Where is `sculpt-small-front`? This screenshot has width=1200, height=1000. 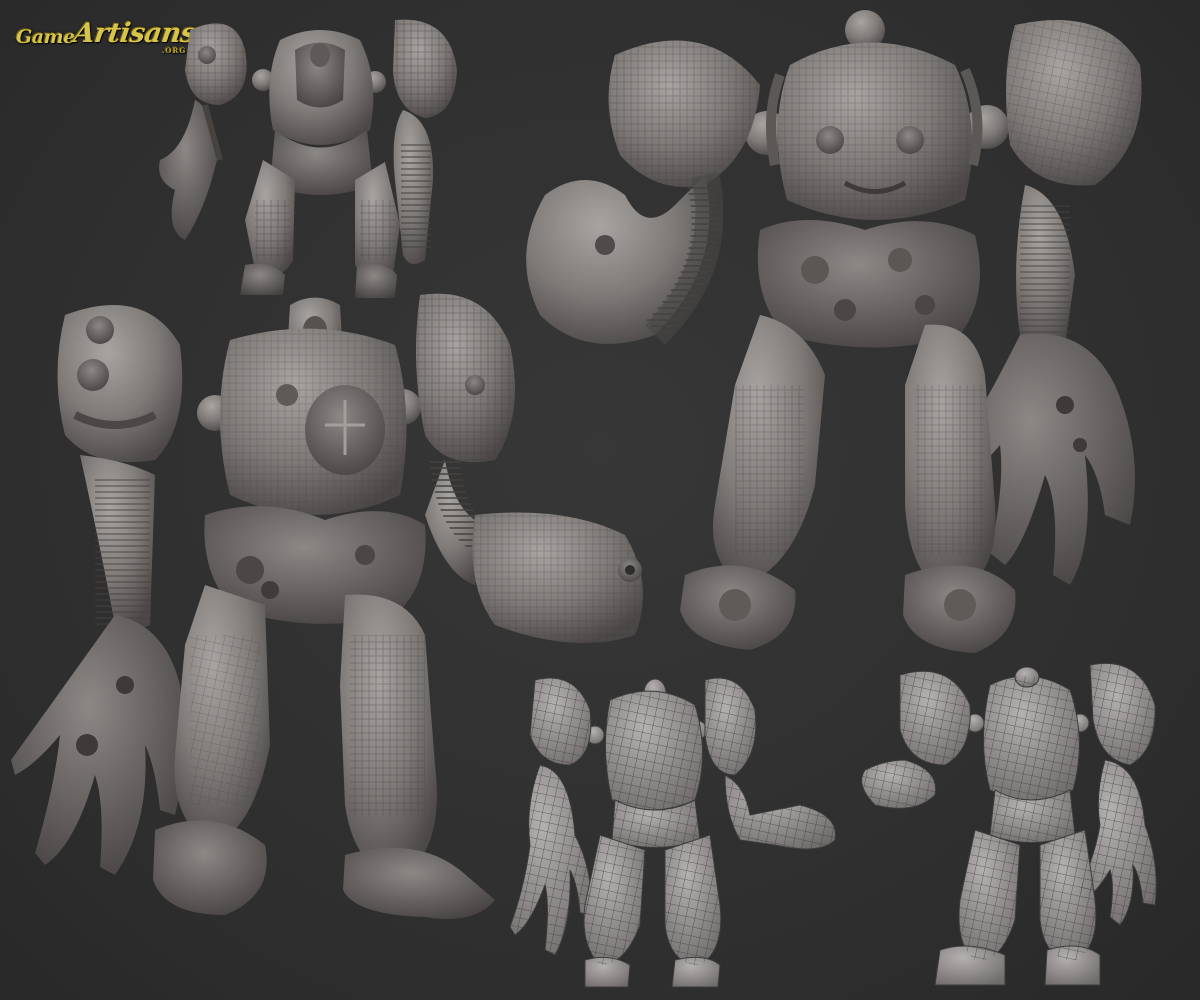
sculpt-small-front is located at coordinates (310, 160).